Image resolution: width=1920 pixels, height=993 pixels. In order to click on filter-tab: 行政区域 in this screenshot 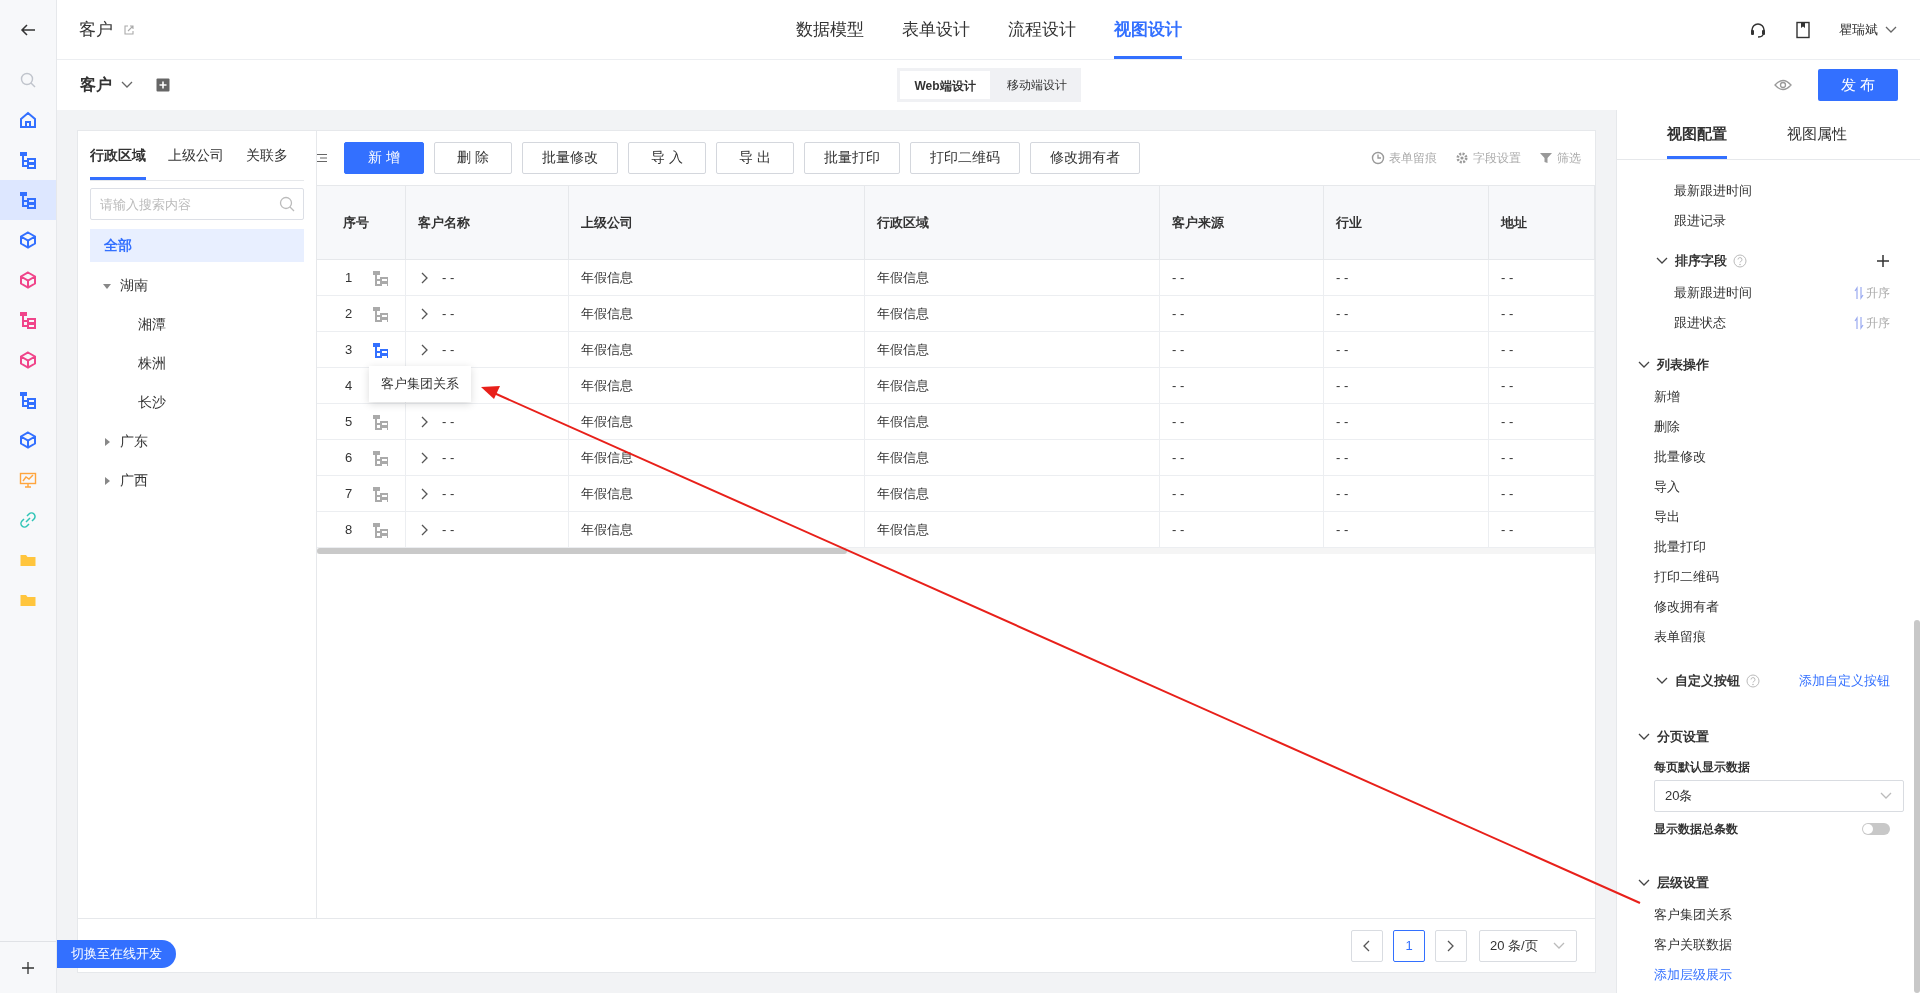, I will do `click(118, 155)`.